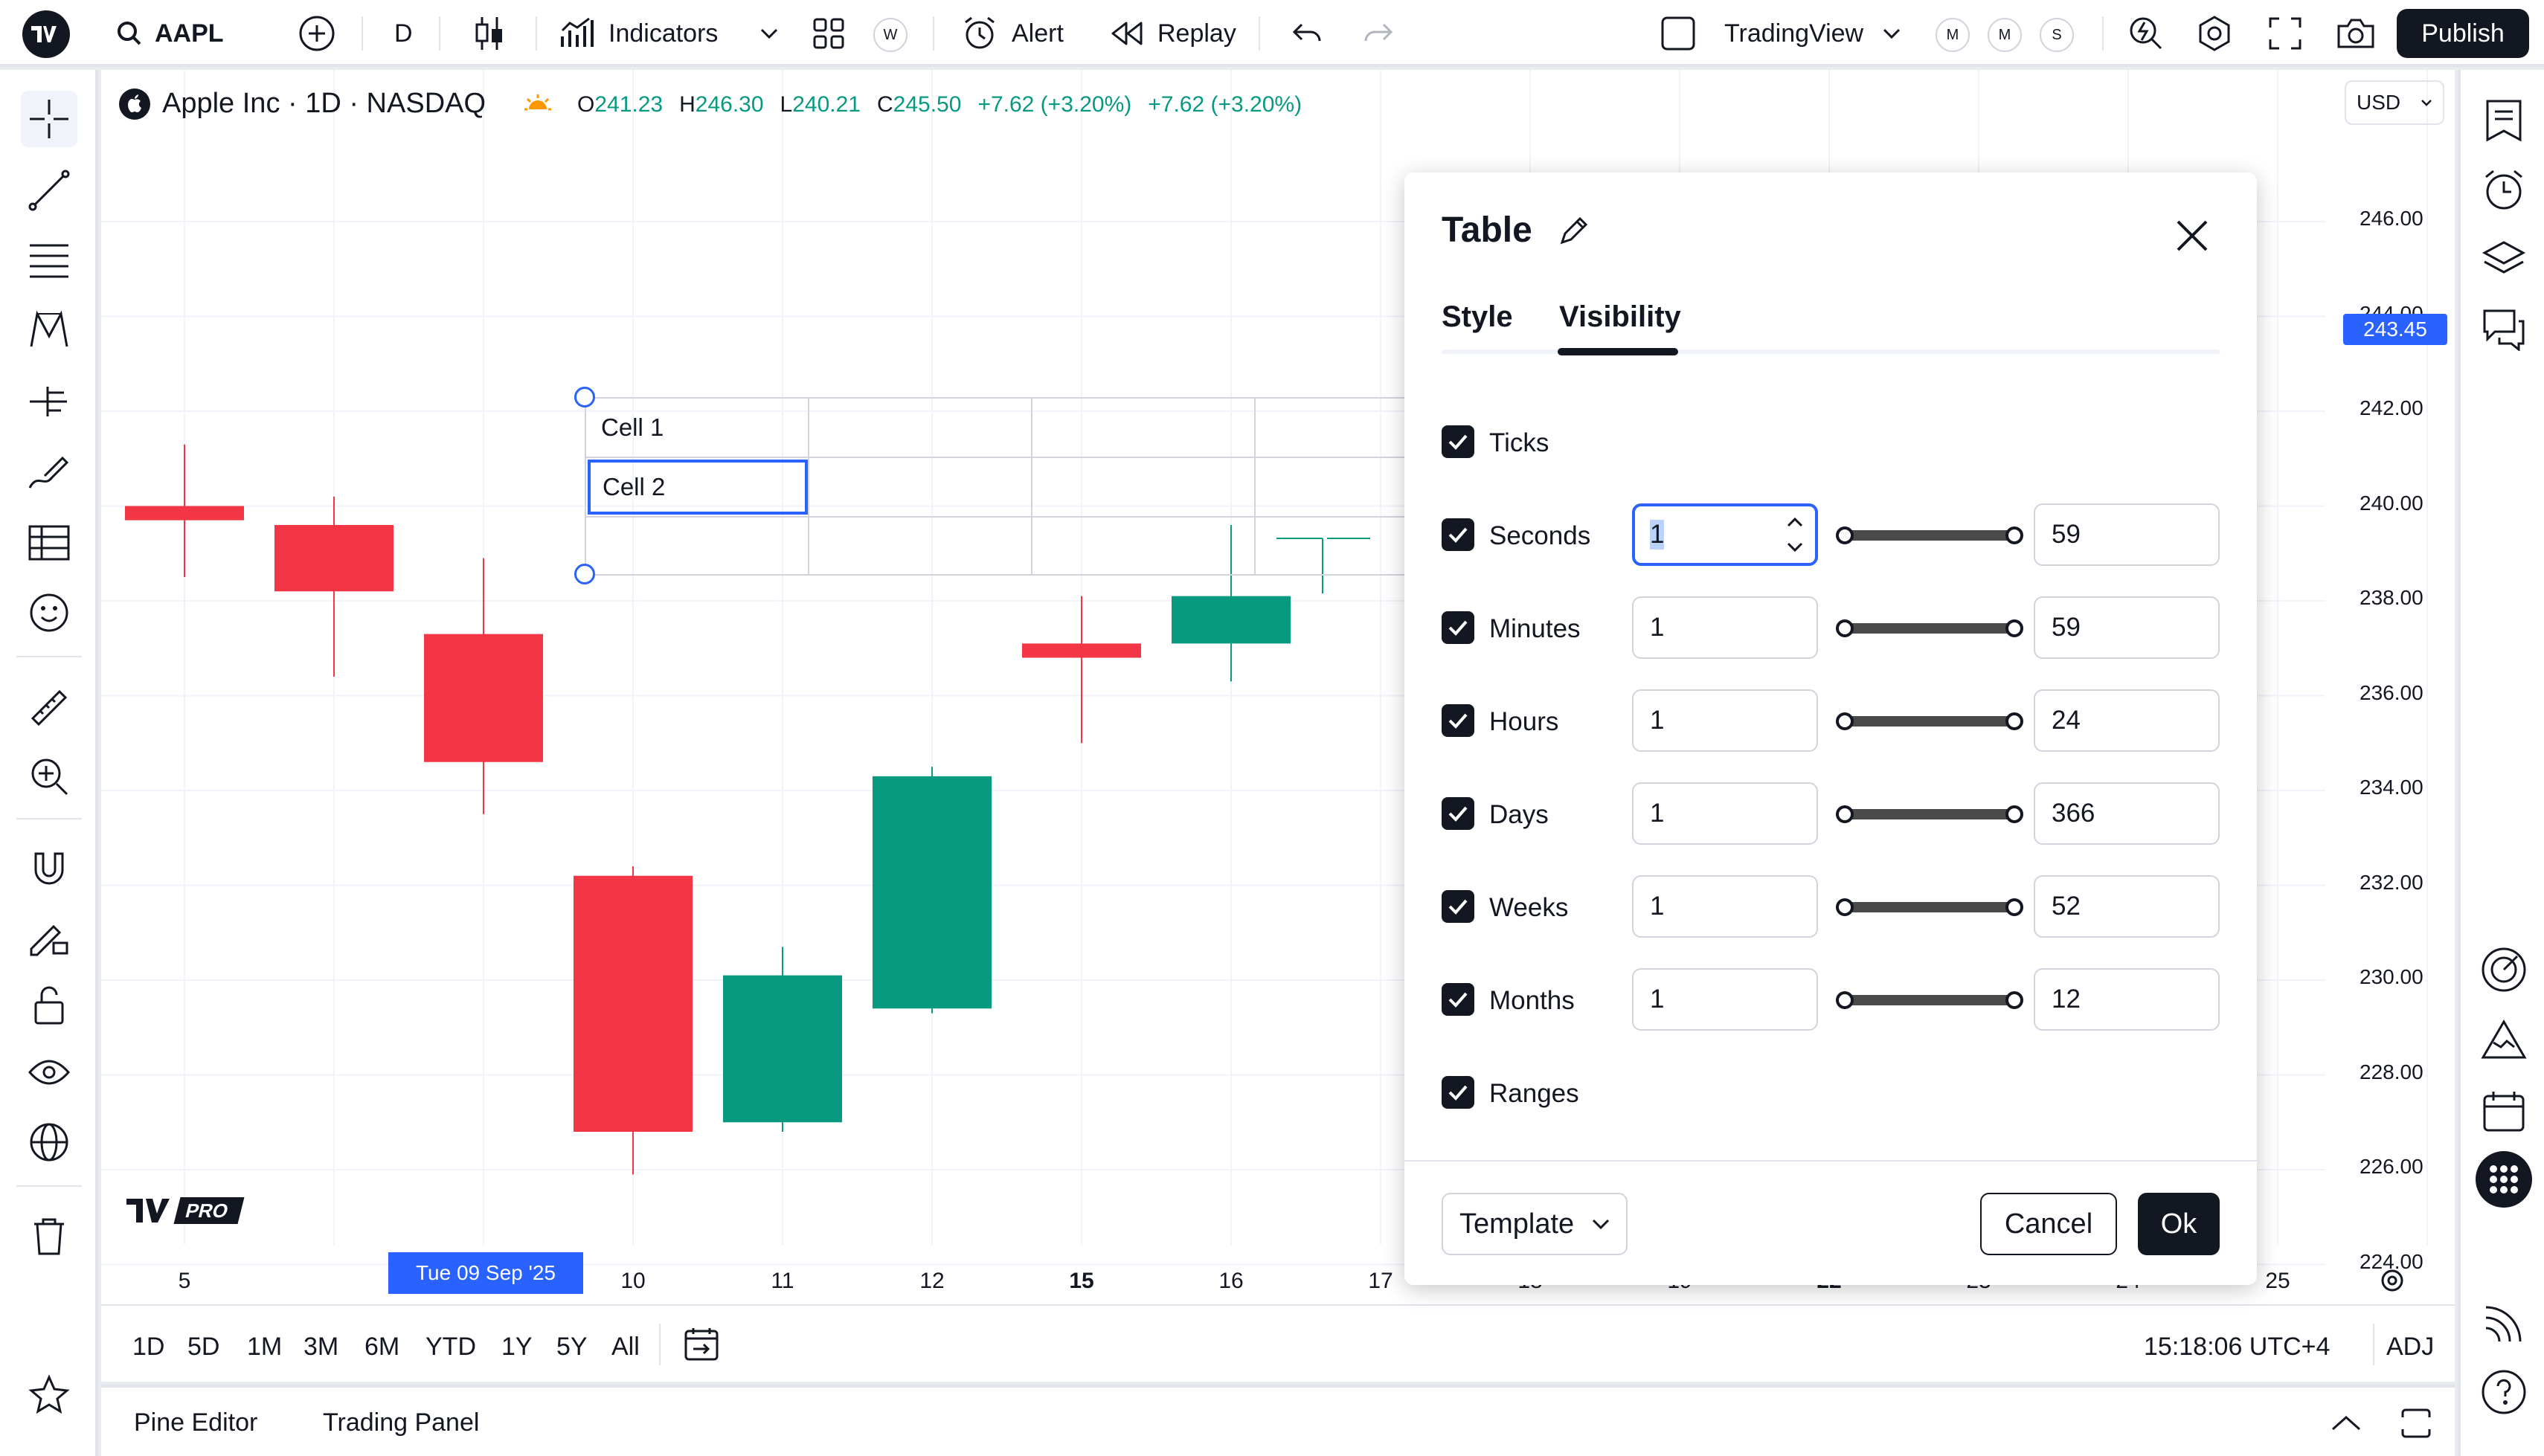  I want to click on minutes-checkbox, so click(1458, 627).